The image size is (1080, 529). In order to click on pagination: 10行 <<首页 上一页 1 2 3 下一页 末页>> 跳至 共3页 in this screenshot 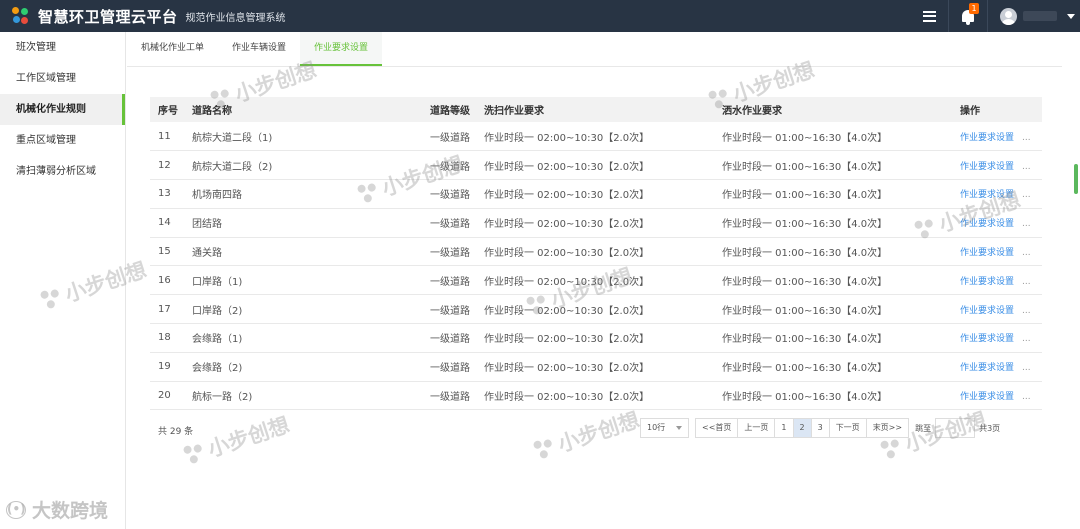, I will do `click(820, 428)`.